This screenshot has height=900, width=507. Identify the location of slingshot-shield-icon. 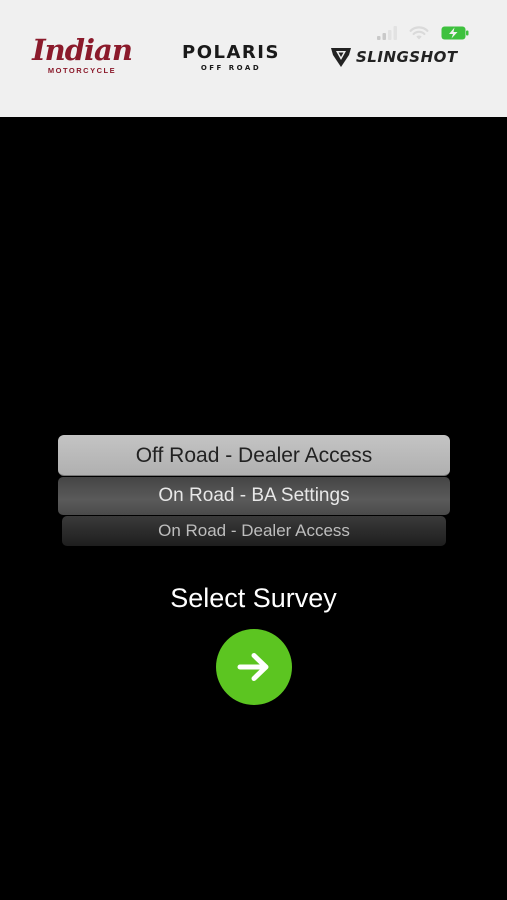
(341, 57).